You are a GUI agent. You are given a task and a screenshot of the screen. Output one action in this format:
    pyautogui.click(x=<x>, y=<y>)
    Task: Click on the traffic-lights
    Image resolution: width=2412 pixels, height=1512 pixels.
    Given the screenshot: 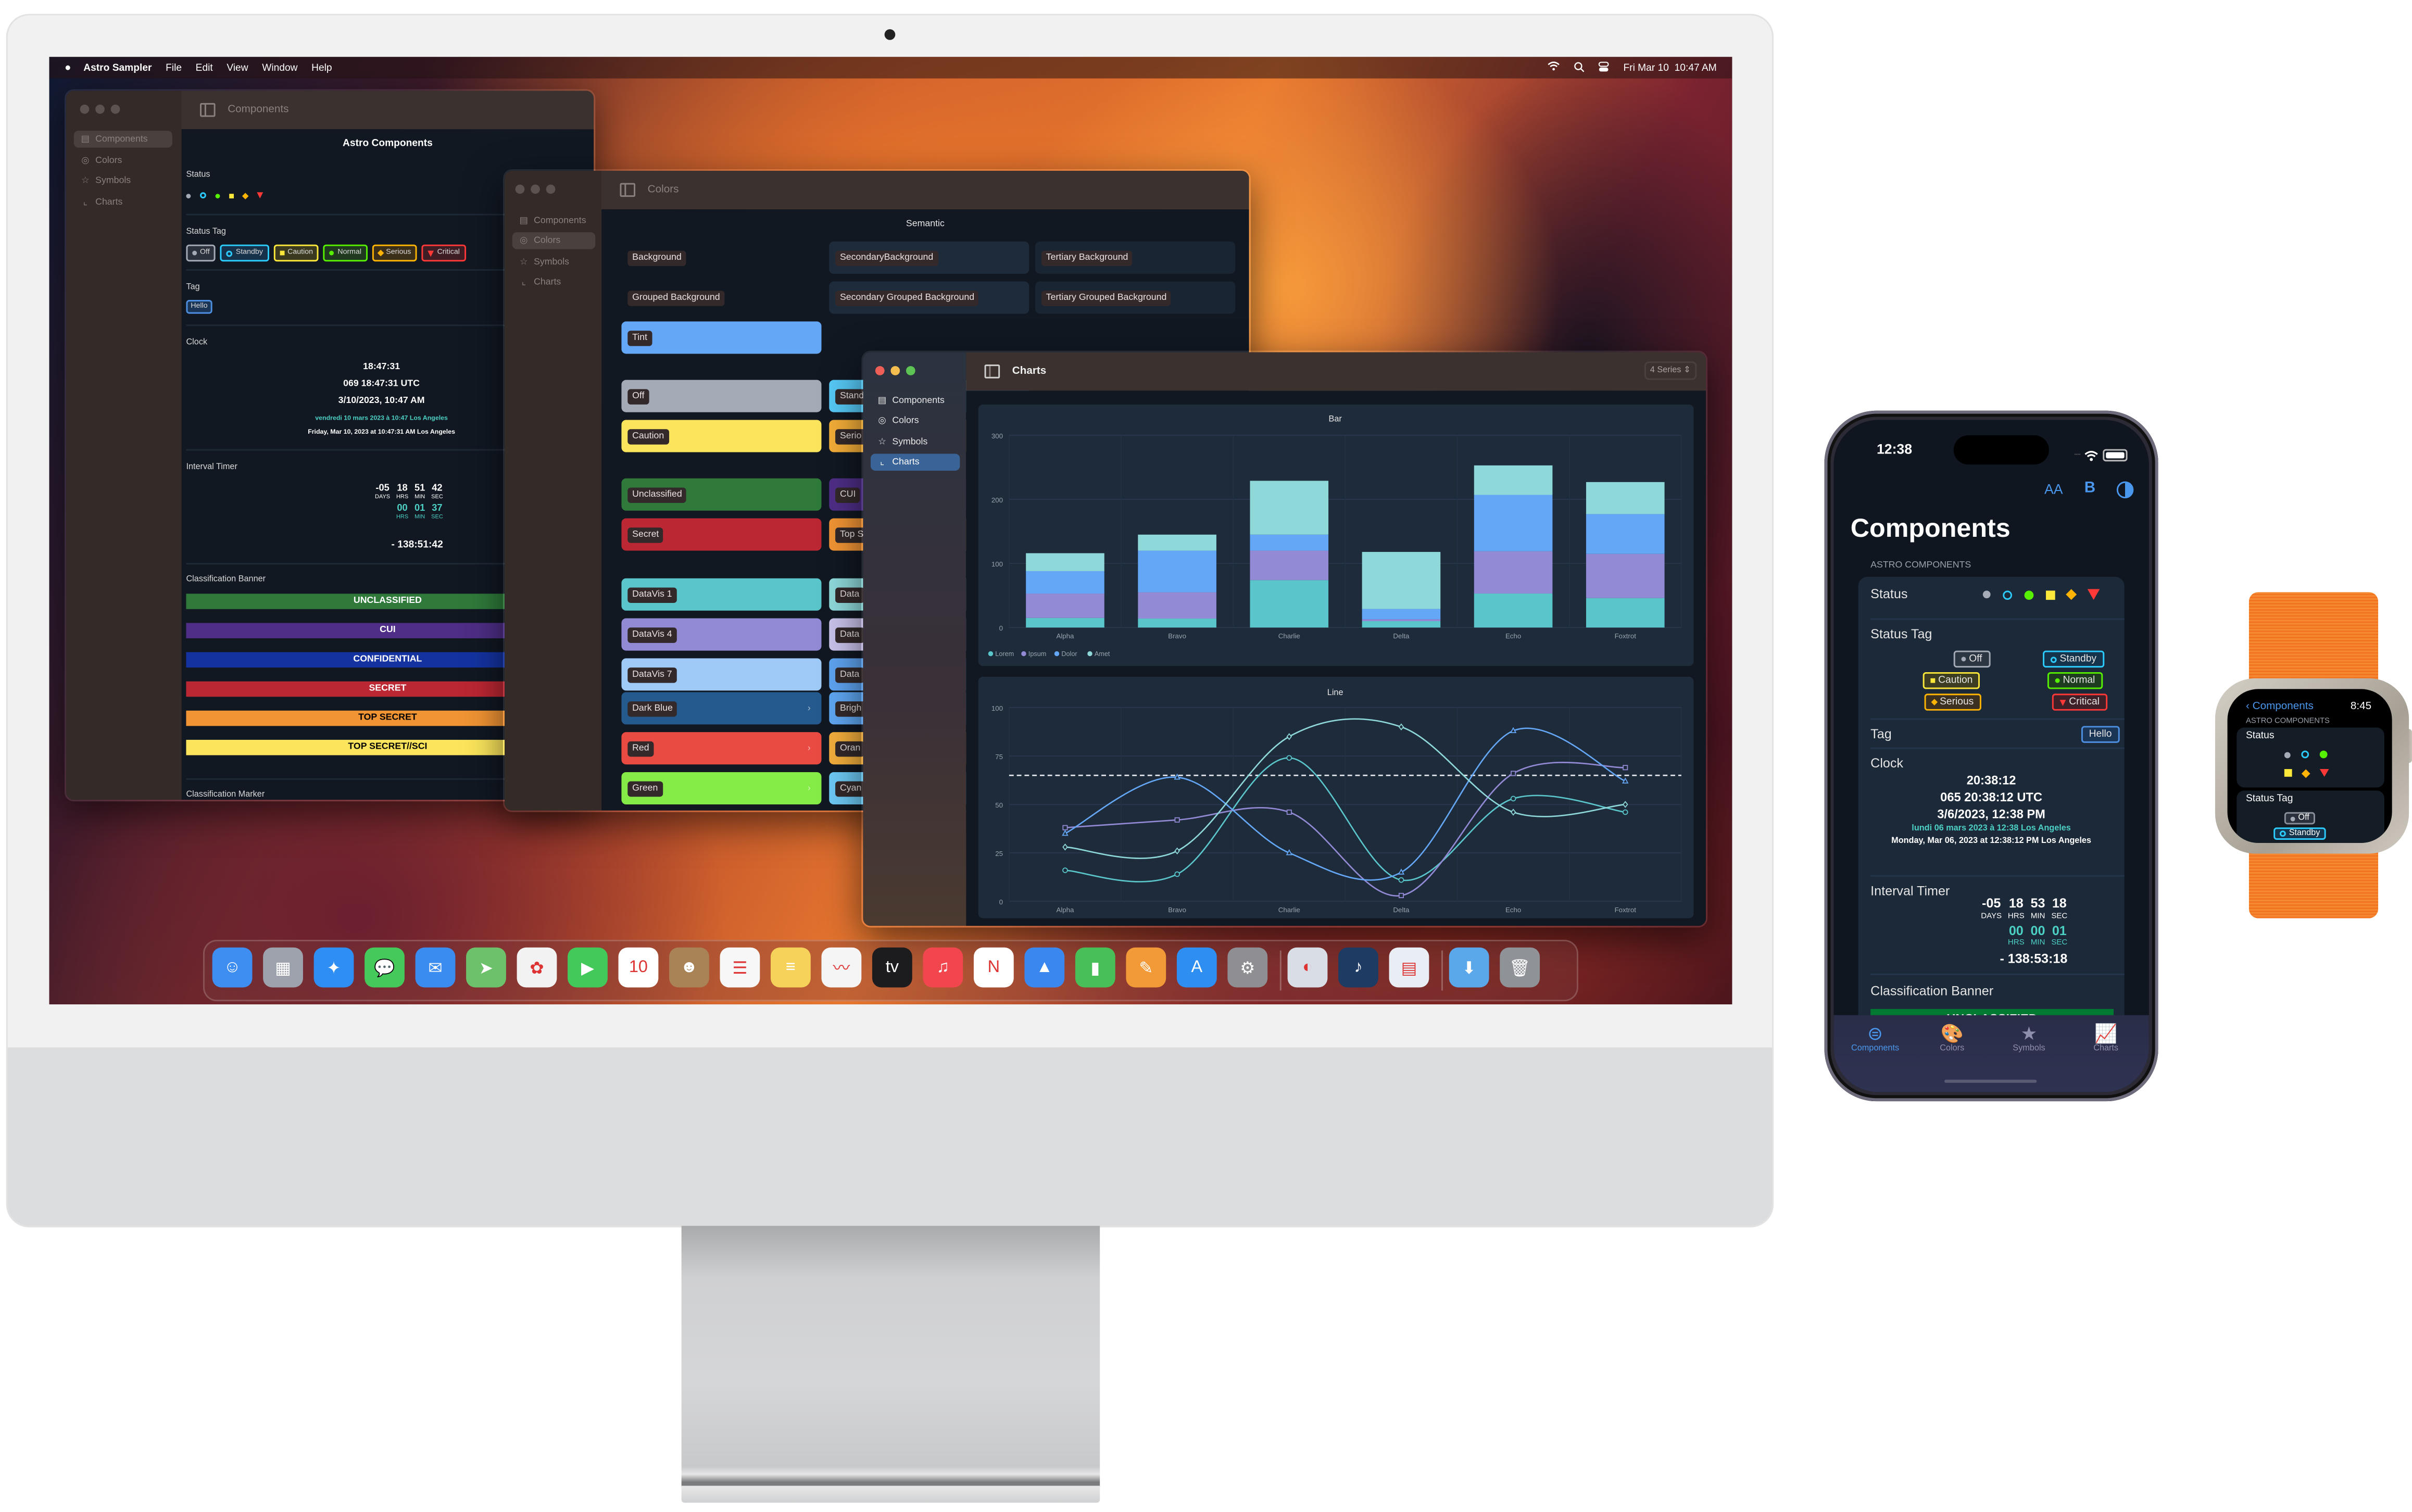 What is the action you would take?
    pyautogui.click(x=535, y=189)
    